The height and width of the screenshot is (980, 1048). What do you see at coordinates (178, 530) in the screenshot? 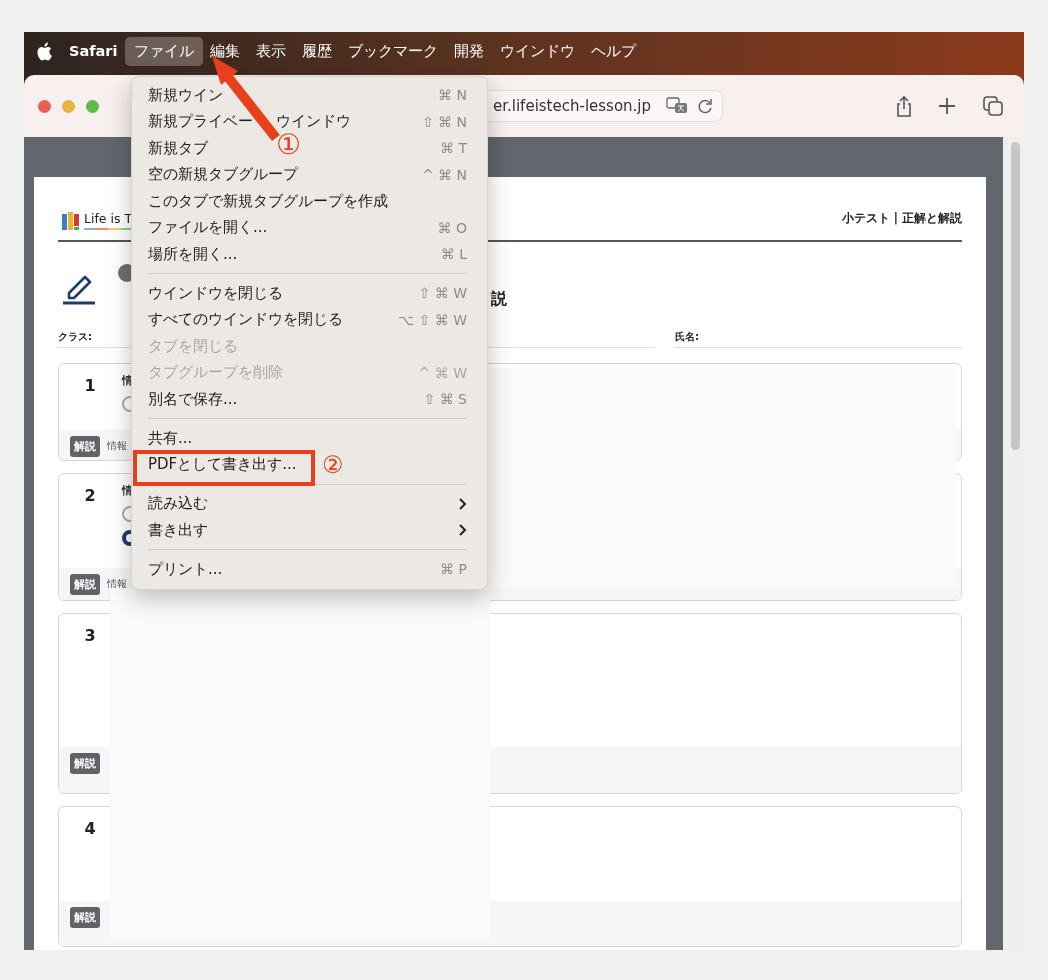
I see `menu-item: 書き出す` at bounding box center [178, 530].